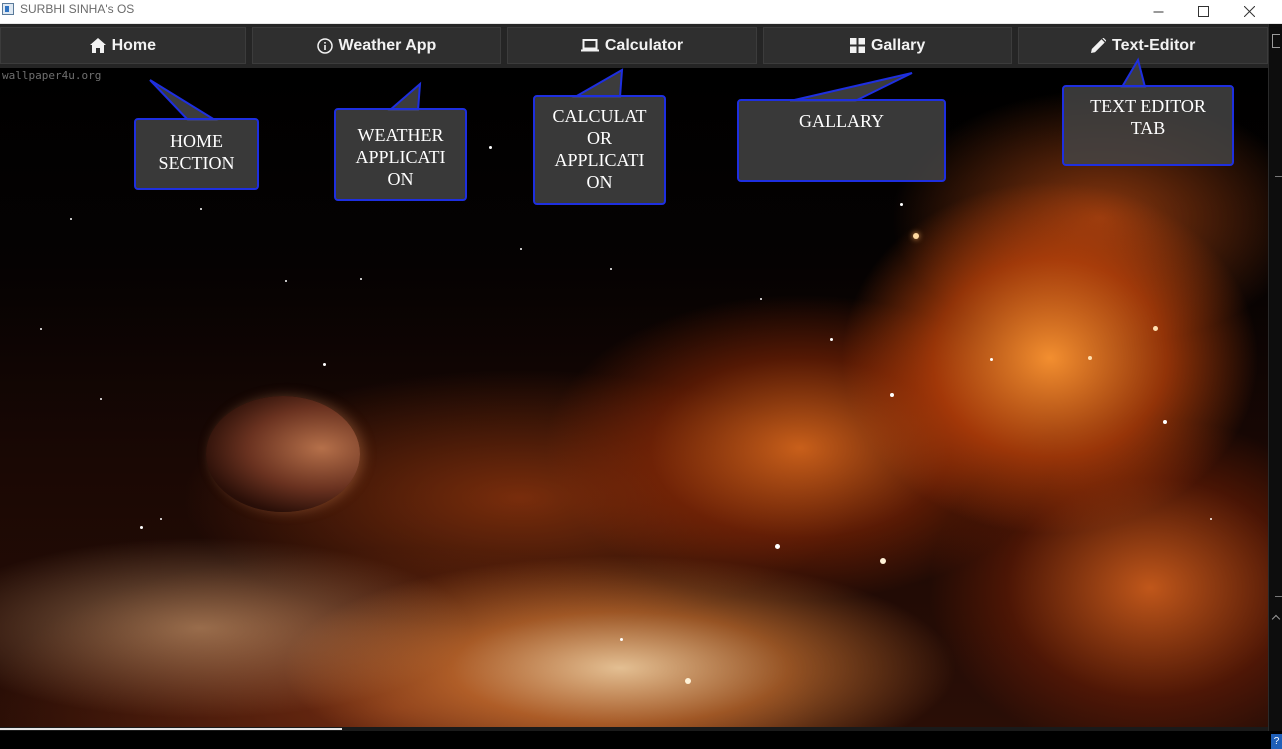  I want to click on bottom-divider, so click(634, 729).